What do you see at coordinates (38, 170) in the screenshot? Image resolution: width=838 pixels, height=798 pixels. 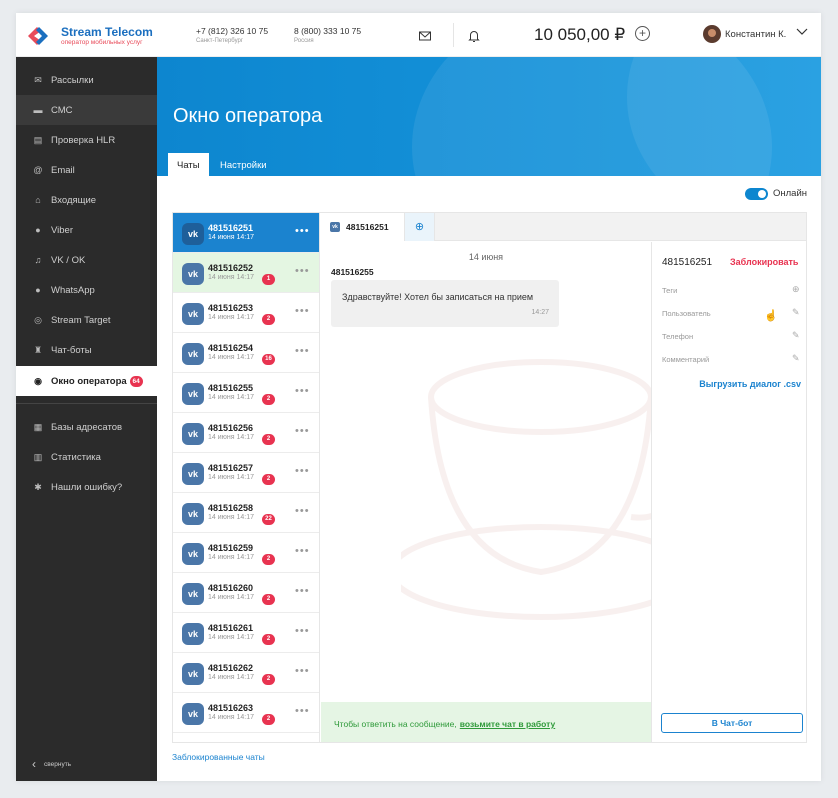 I see `email-icon: @` at bounding box center [38, 170].